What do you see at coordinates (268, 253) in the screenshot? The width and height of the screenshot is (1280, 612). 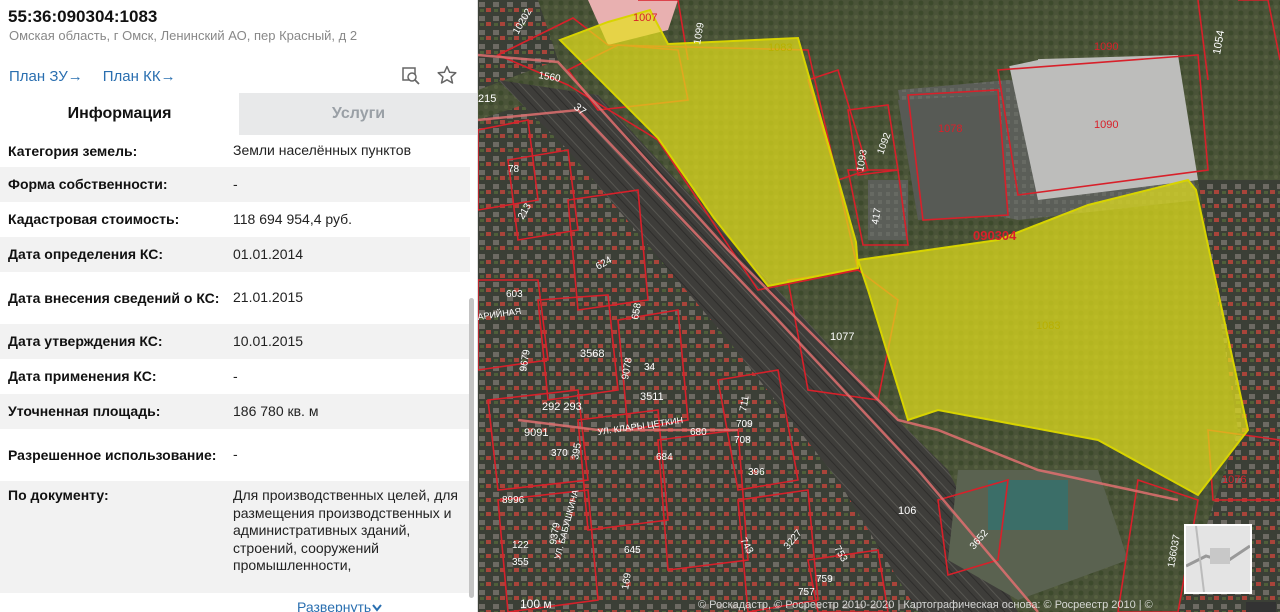 I see `row-value: 01.01.2014` at bounding box center [268, 253].